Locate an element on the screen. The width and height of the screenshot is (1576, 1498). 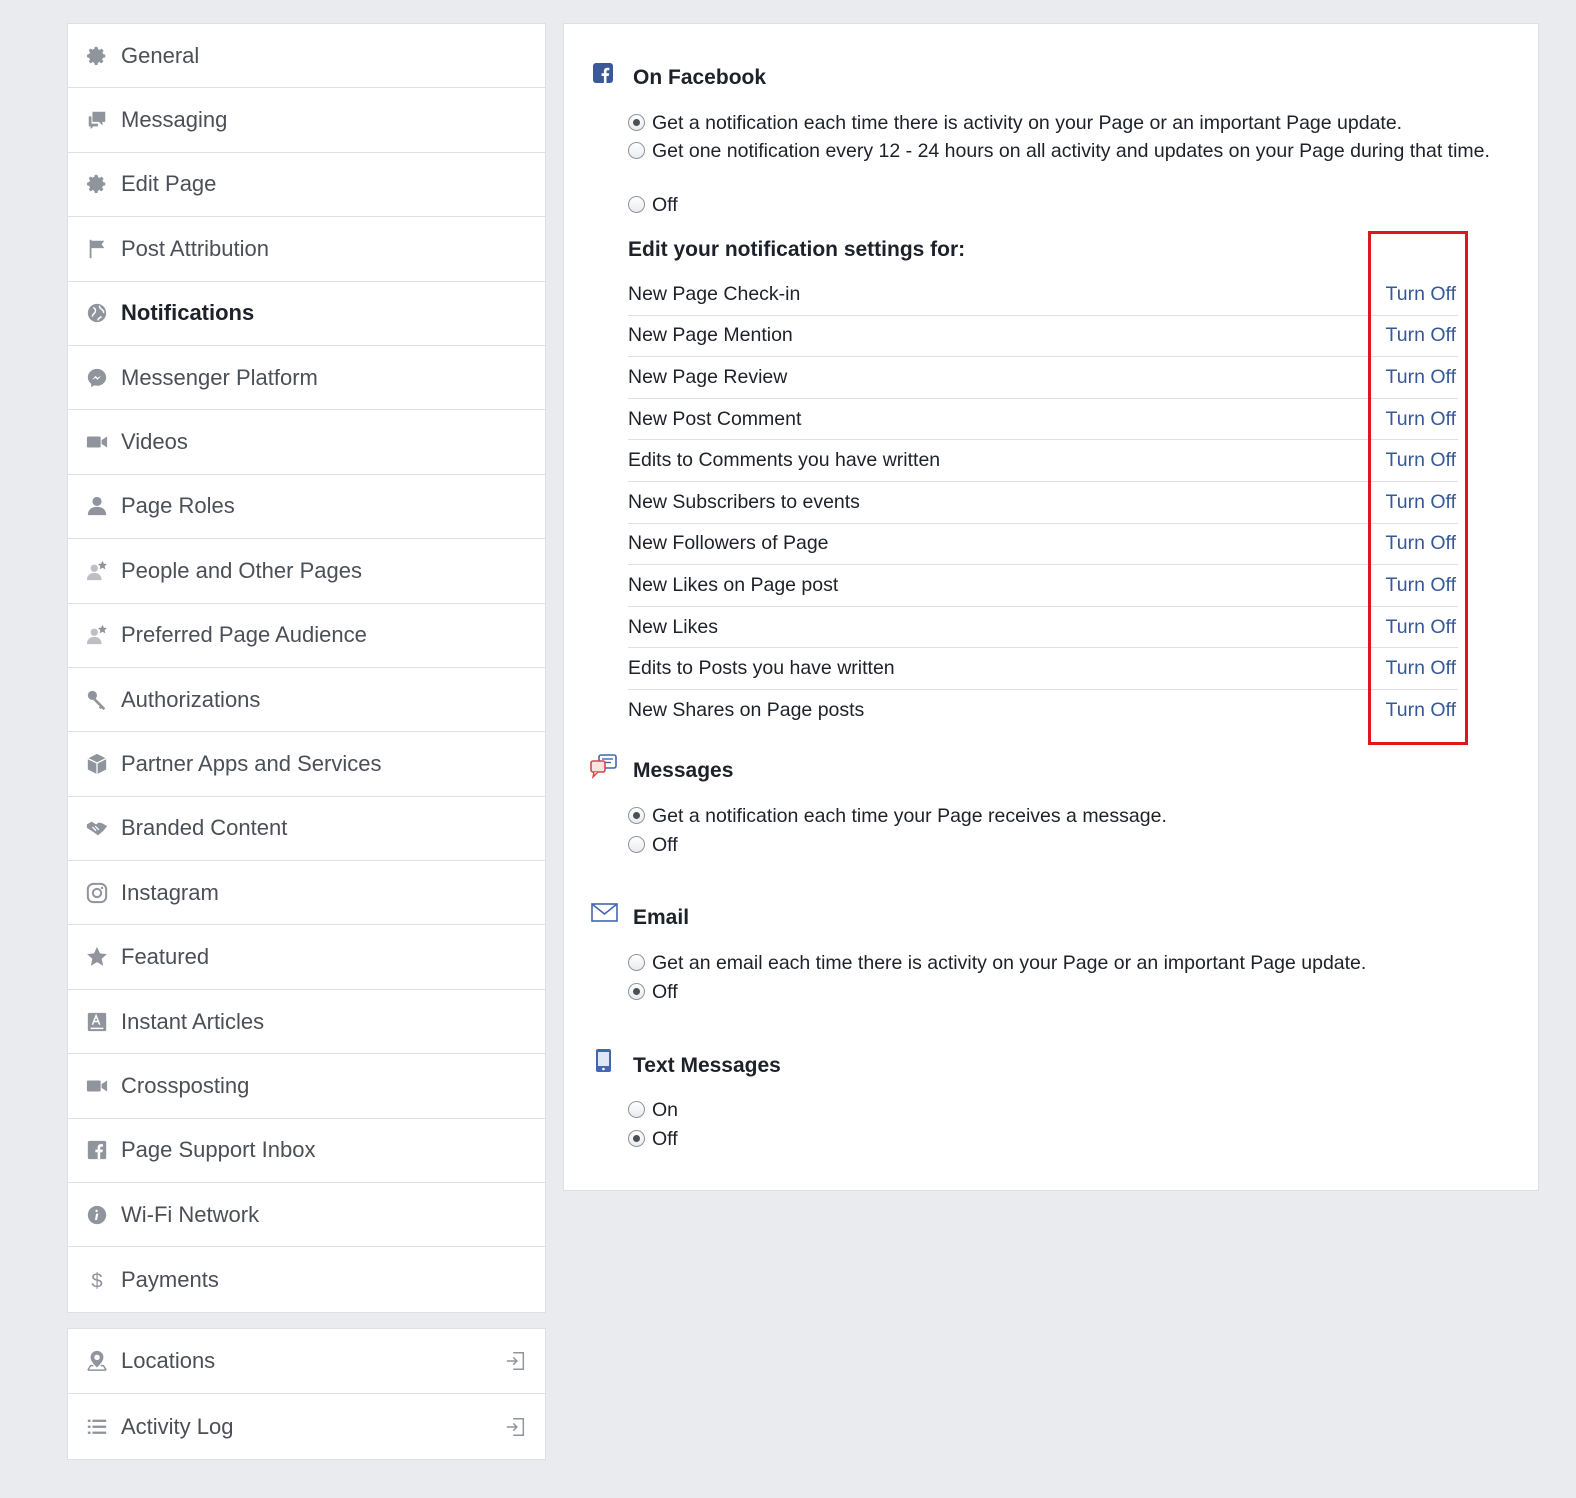
notification-setting-label: New Subscribers to events is located at coordinates (744, 501).